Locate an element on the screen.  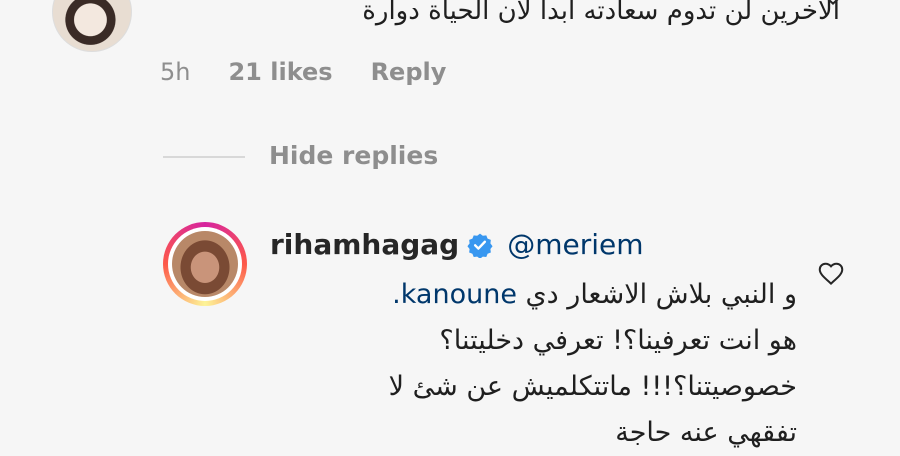
likes-count: 21 likes is located at coordinates (280, 72).